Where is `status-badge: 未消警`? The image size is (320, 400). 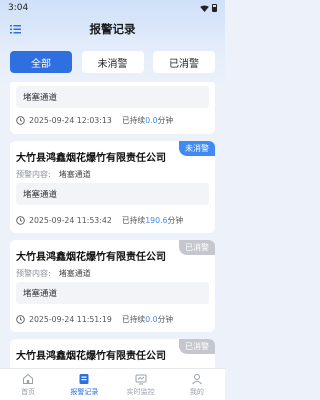 status-badge: 未消警 is located at coordinates (197, 148).